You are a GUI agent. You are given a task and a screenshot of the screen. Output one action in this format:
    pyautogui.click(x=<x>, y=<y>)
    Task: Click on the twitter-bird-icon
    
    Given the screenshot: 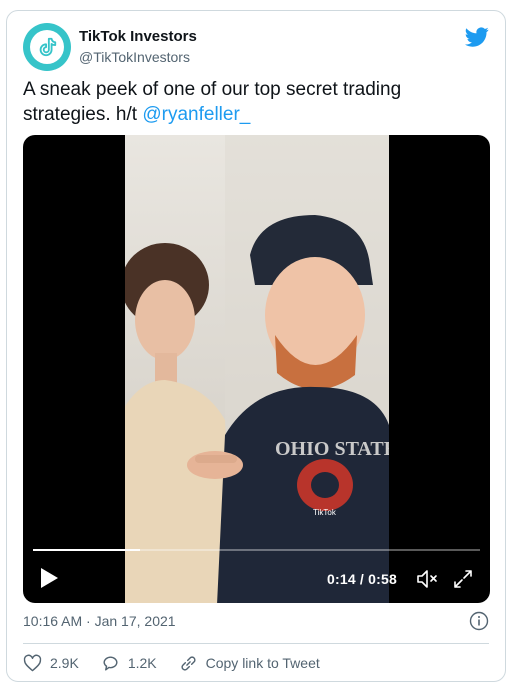 What is the action you would take?
    pyautogui.click(x=477, y=37)
    